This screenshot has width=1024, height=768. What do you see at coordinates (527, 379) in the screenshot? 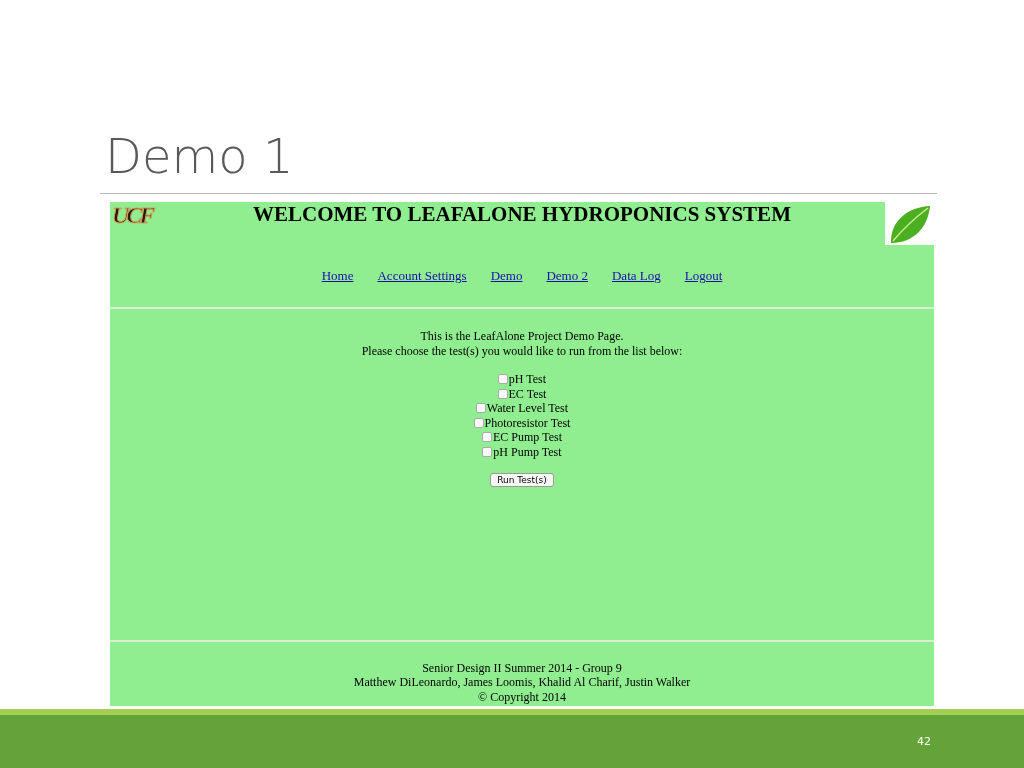
I see `test-label: pH Test` at bounding box center [527, 379].